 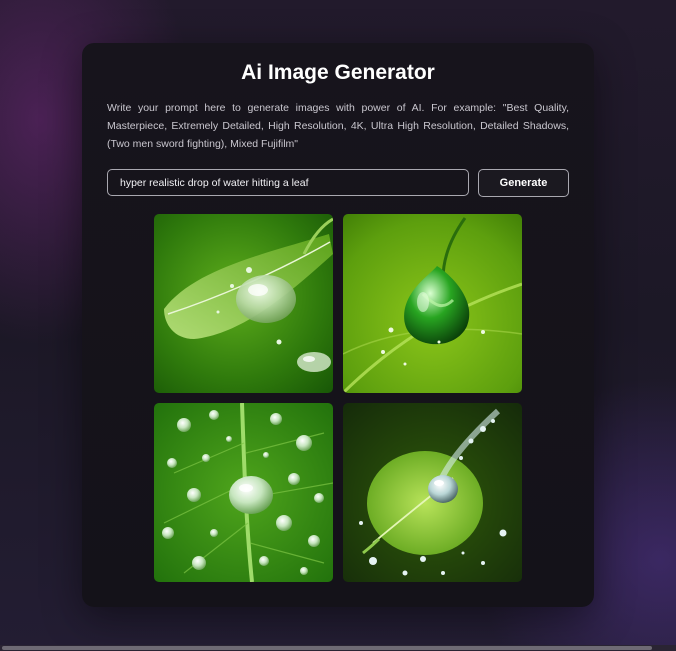 I want to click on water-droplets-on-leaf-image, so click(x=243, y=492).